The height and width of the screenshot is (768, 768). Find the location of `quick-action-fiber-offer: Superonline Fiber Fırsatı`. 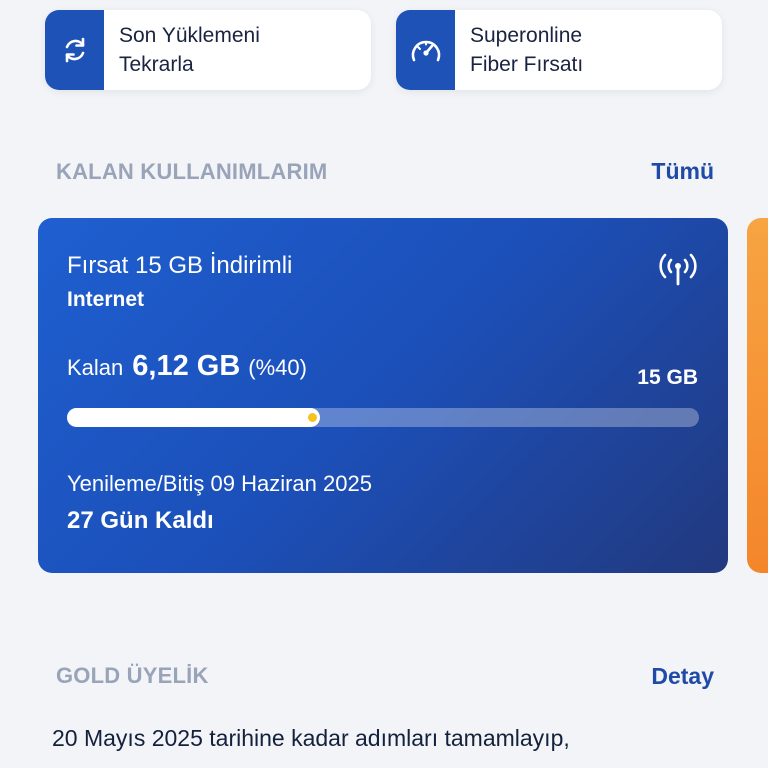

quick-action-fiber-offer: Superonline Fiber Fırsatı is located at coordinates (559, 50).